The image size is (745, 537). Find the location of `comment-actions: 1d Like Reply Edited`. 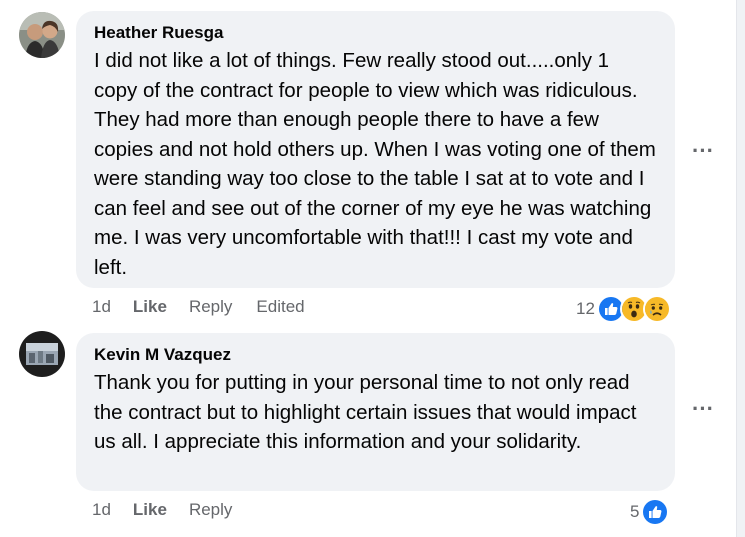

comment-actions: 1d Like Reply Edited is located at coordinates (209, 307).